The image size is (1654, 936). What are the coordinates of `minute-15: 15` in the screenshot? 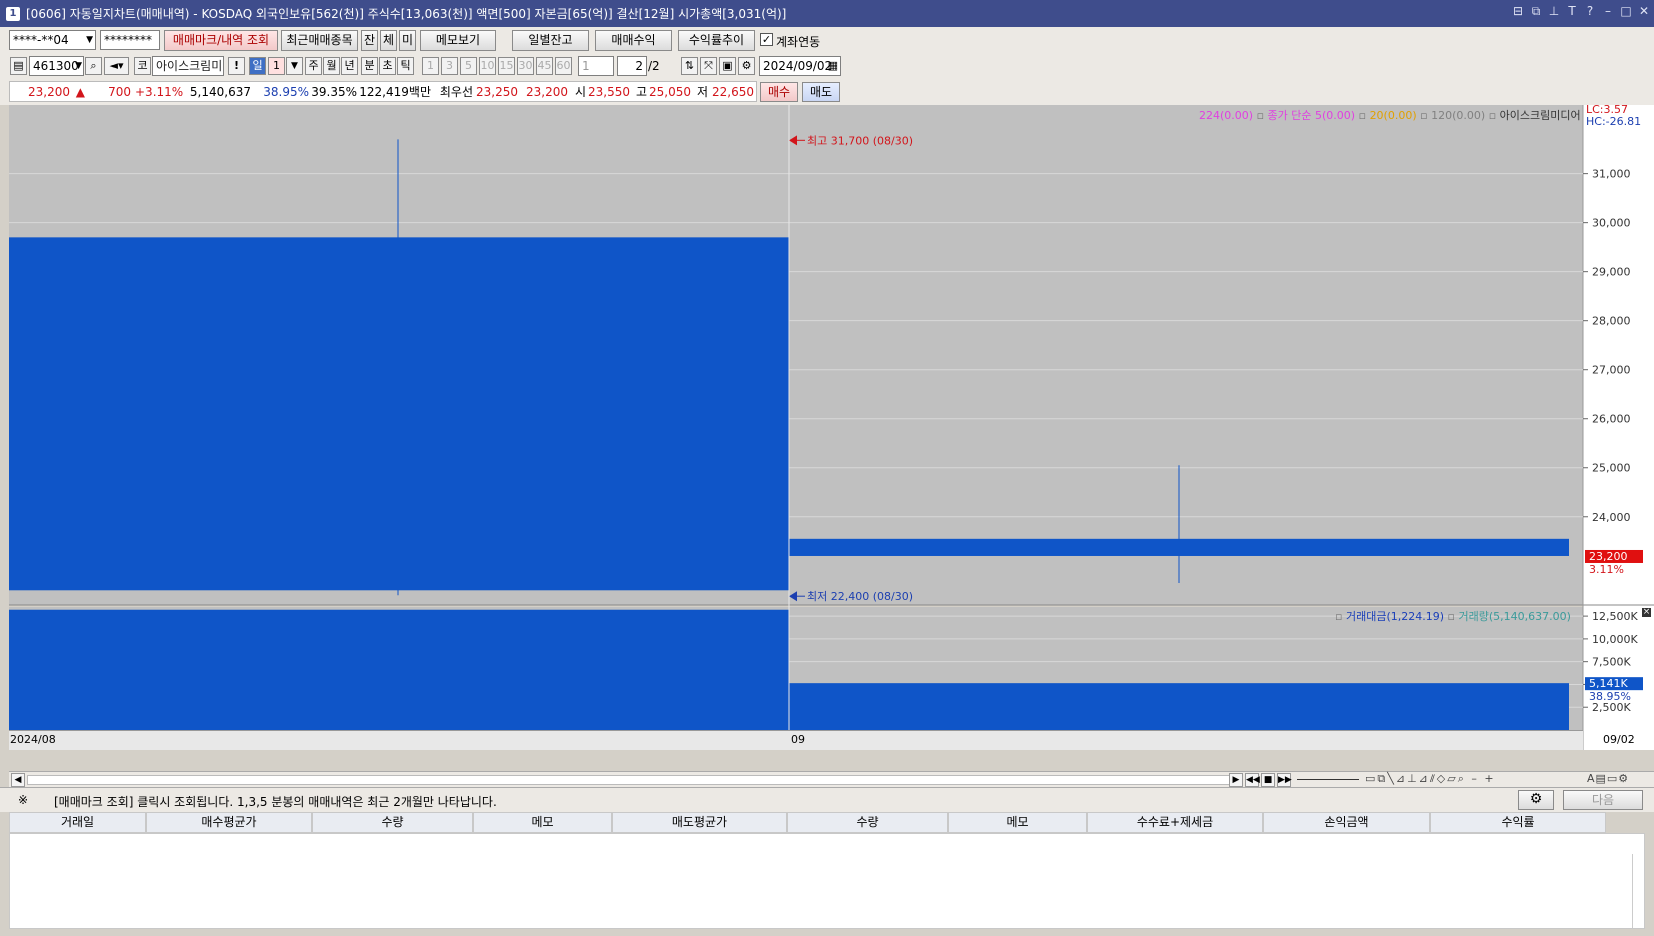 It's located at (506, 66).